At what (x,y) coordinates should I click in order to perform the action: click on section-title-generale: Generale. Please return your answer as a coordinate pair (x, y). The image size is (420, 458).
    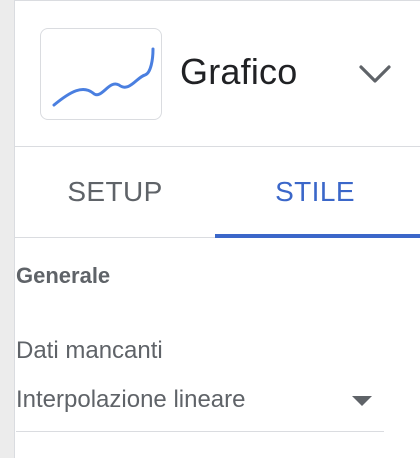
    Looking at the image, I should click on (63, 275).